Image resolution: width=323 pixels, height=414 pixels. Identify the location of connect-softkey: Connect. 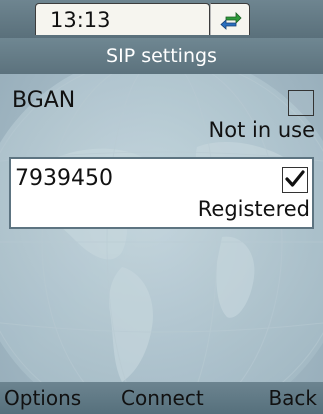
(162, 398).